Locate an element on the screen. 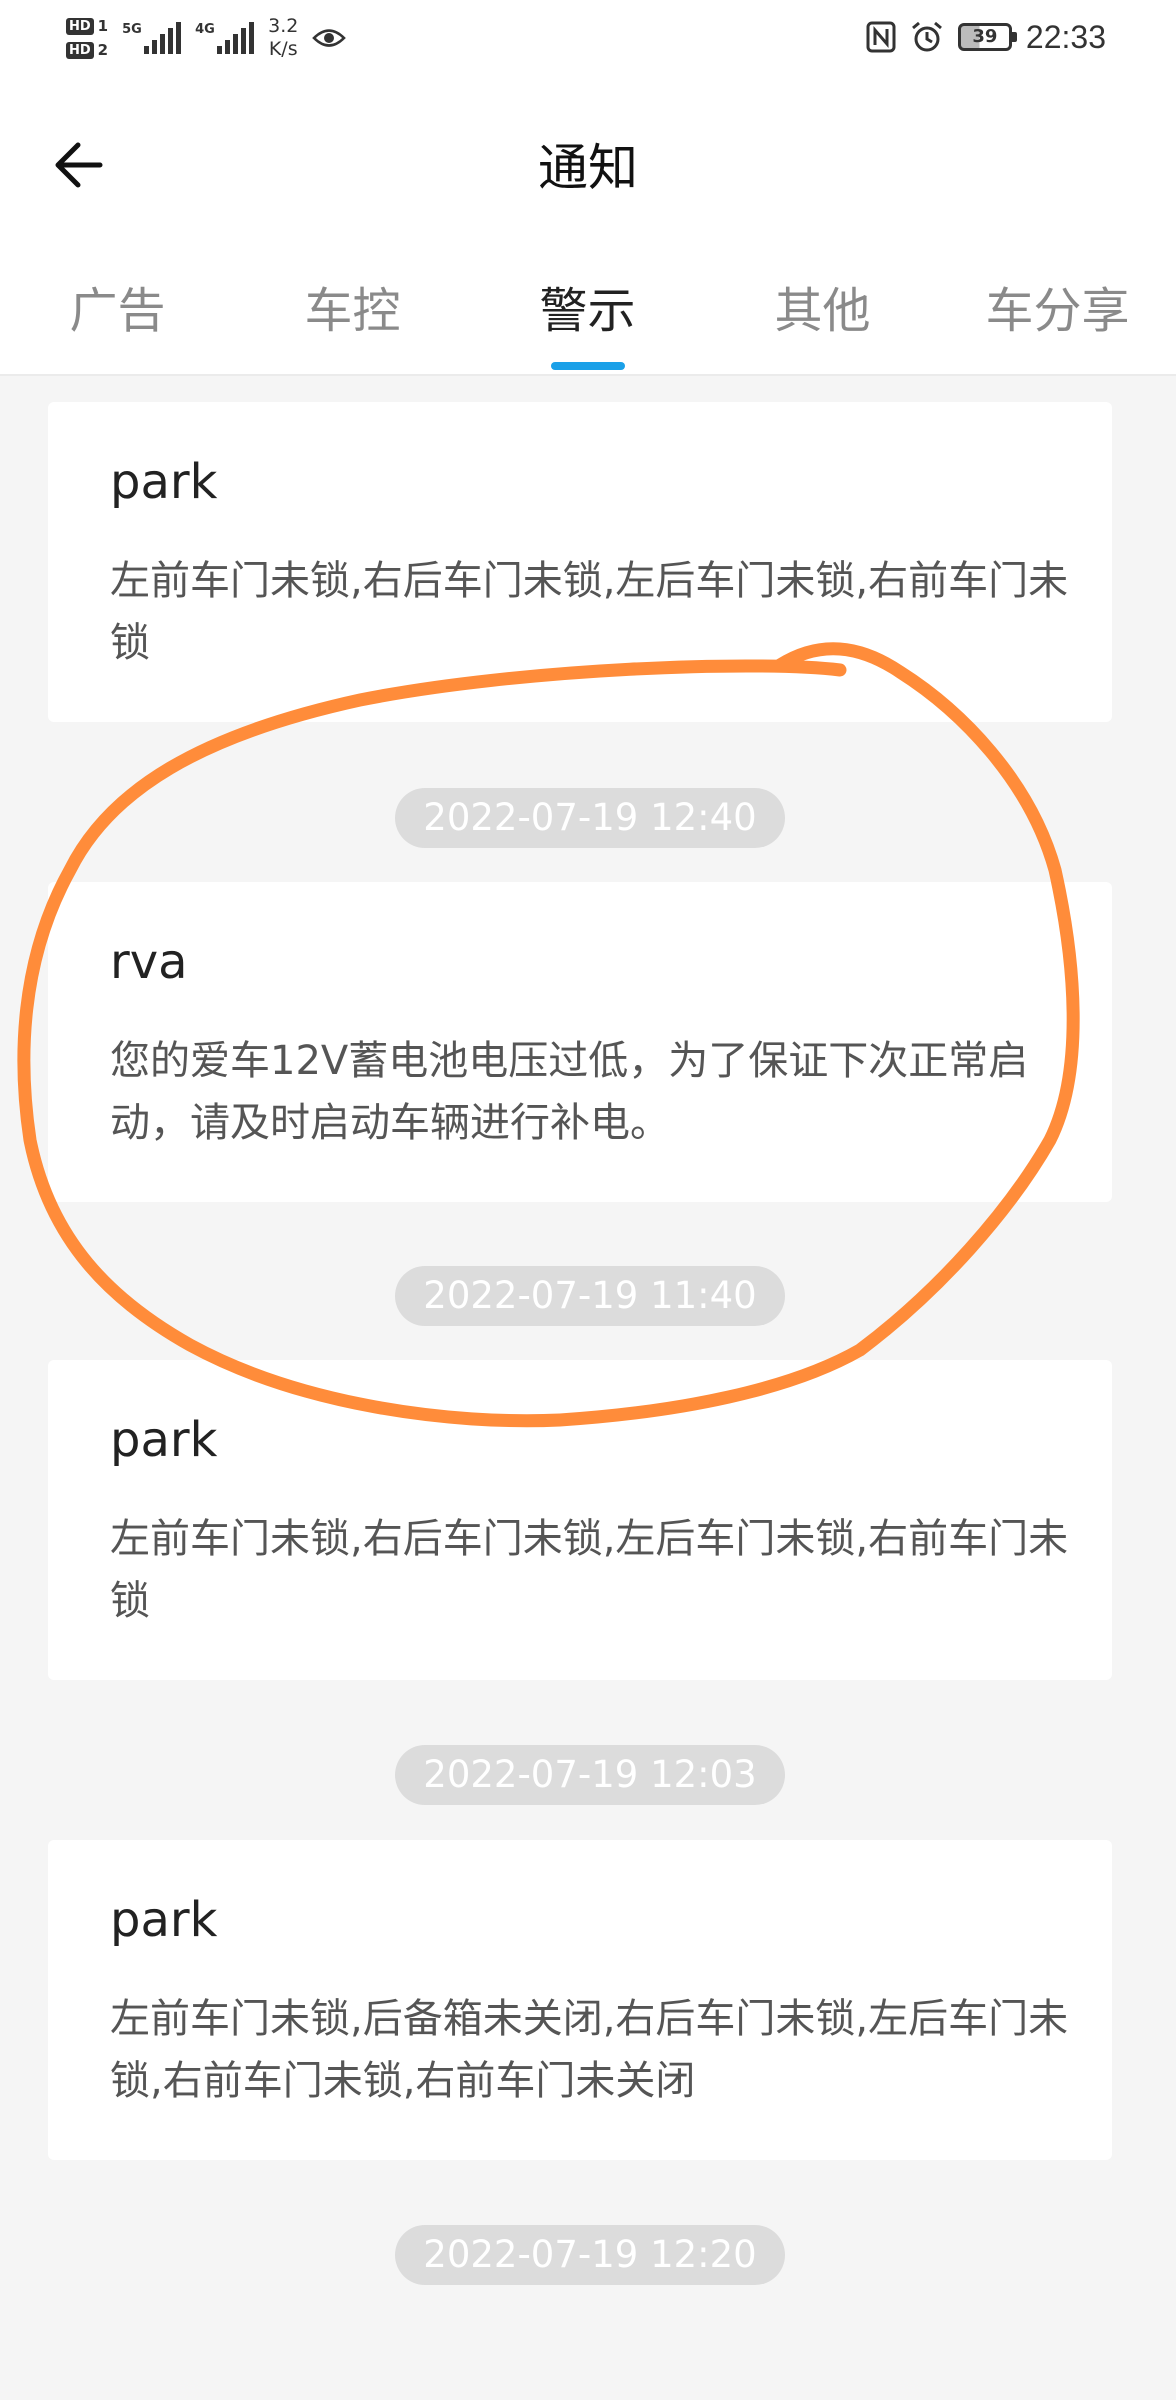  speed-value: 3.2 is located at coordinates (283, 26).